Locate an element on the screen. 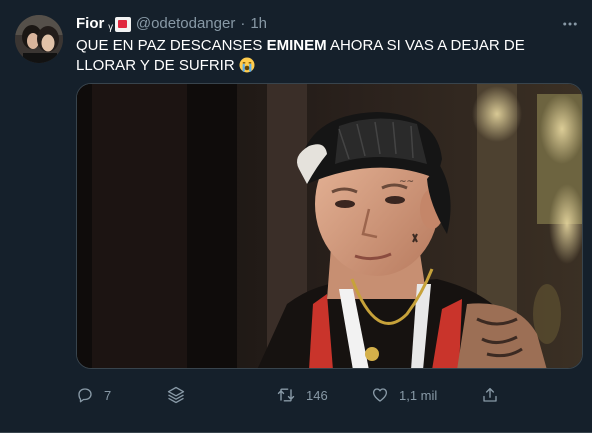  reply-button: 7 is located at coordinates (93, 395).